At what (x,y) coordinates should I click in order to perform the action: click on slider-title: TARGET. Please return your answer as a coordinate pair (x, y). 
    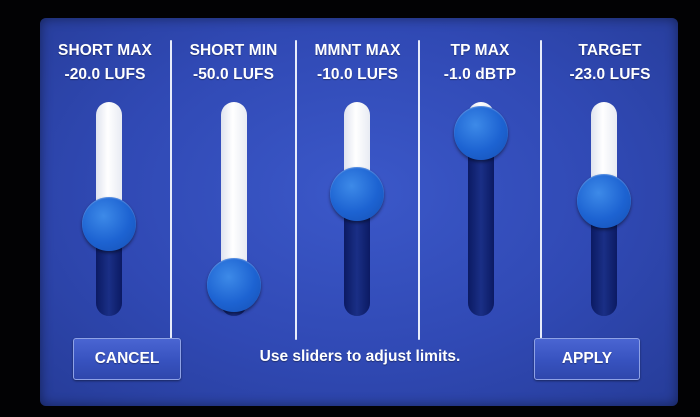
    Looking at the image, I should click on (610, 50).